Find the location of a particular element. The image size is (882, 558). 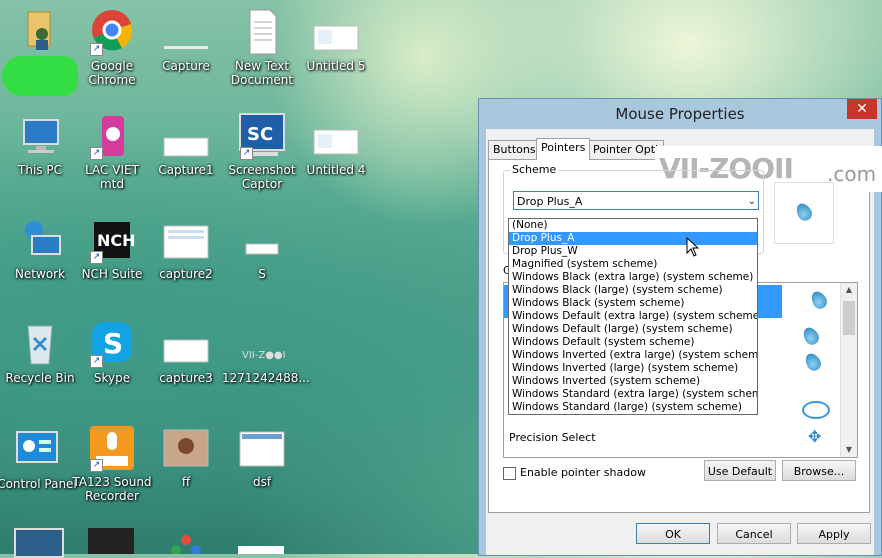

audio-app-icon is located at coordinates (111, 541).